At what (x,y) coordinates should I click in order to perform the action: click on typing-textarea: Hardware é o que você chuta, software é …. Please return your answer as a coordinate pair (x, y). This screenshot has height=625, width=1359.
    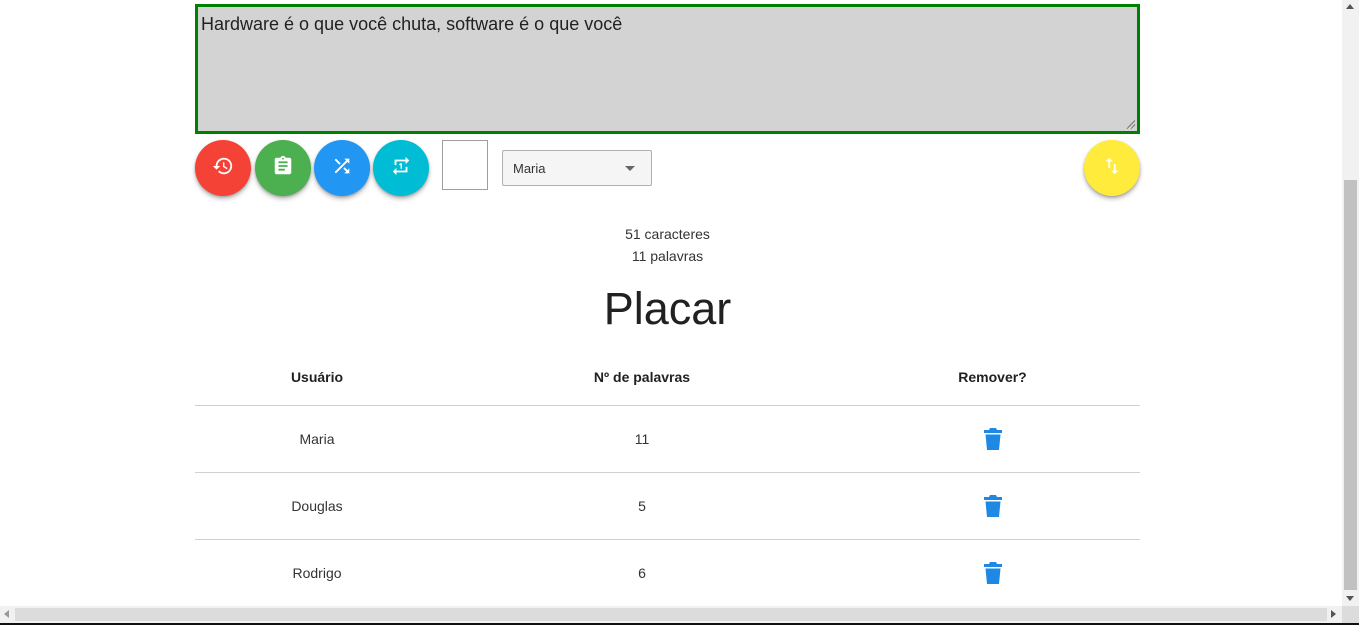
    Looking at the image, I should click on (667, 69).